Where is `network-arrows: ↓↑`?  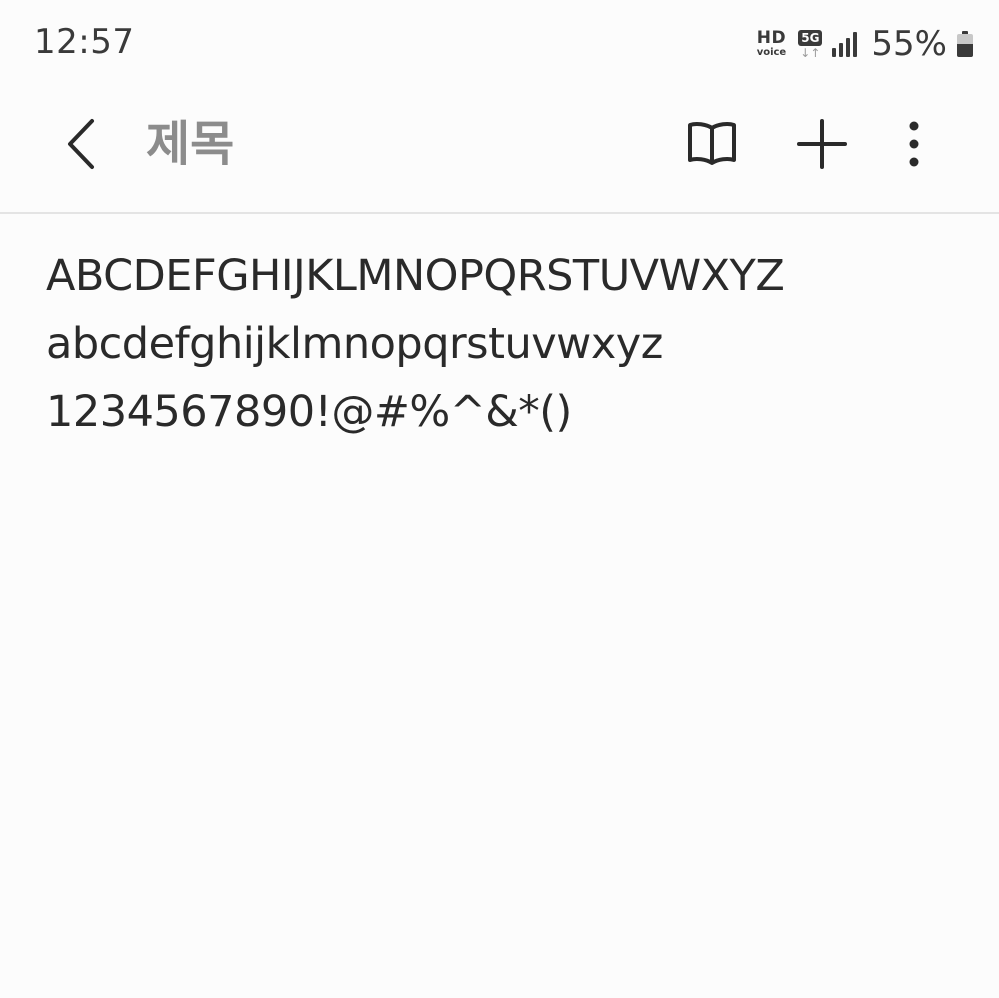 network-arrows: ↓↑ is located at coordinates (810, 52).